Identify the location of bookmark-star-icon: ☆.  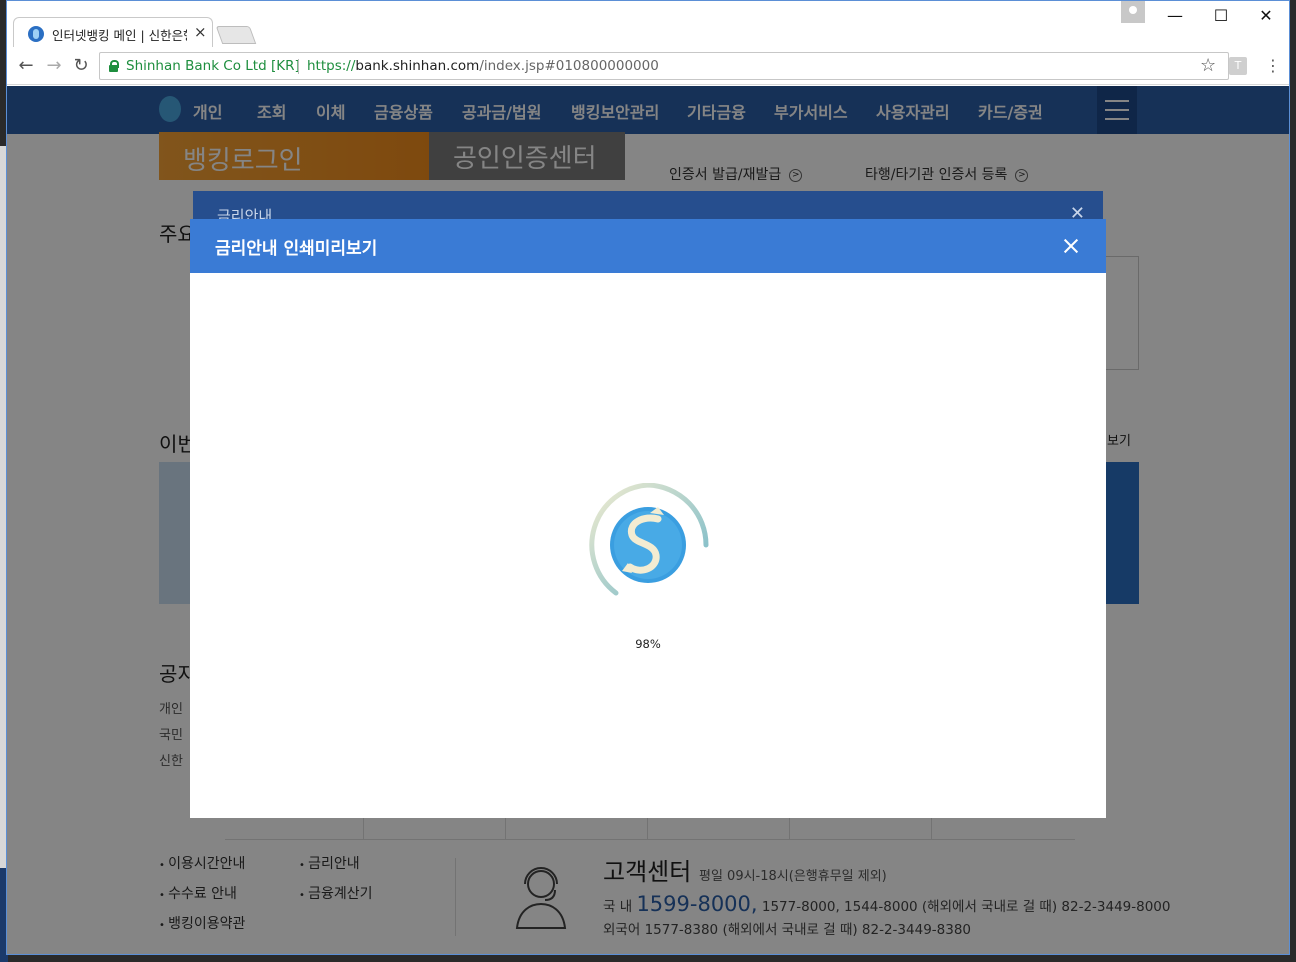
(1208, 65).